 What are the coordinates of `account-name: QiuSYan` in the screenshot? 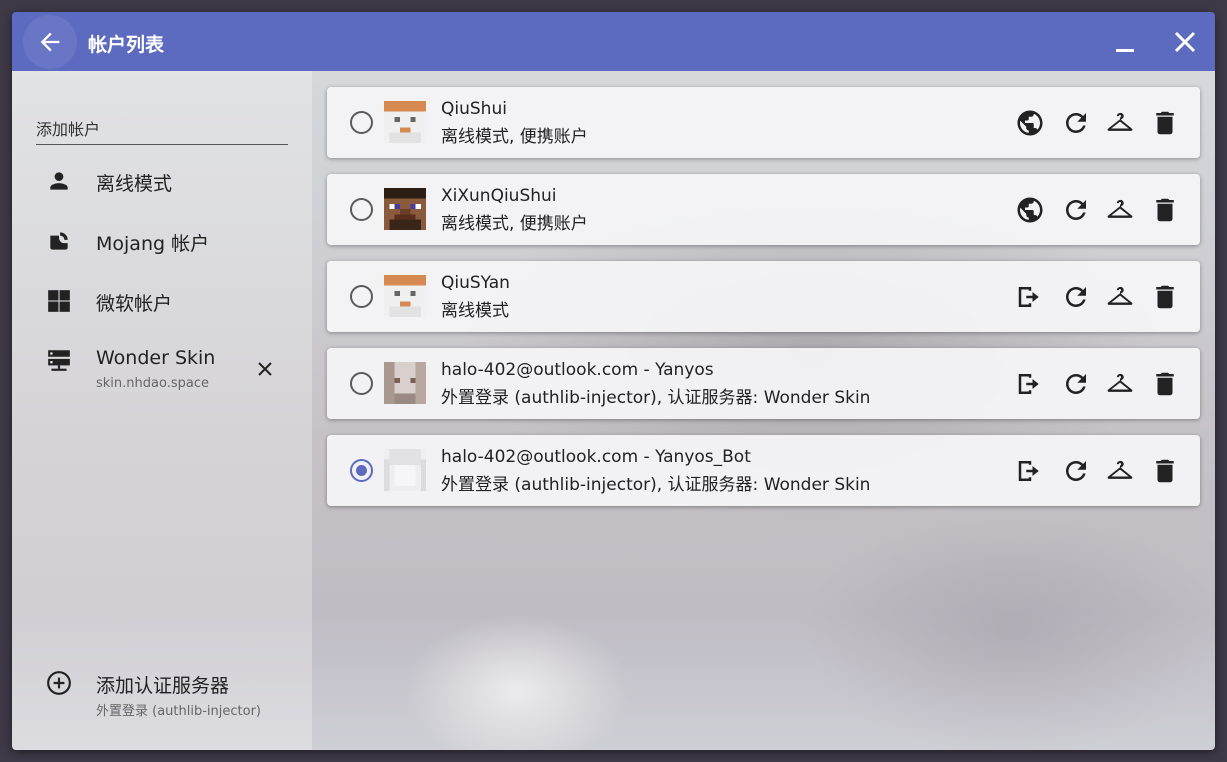 It's located at (475, 283).